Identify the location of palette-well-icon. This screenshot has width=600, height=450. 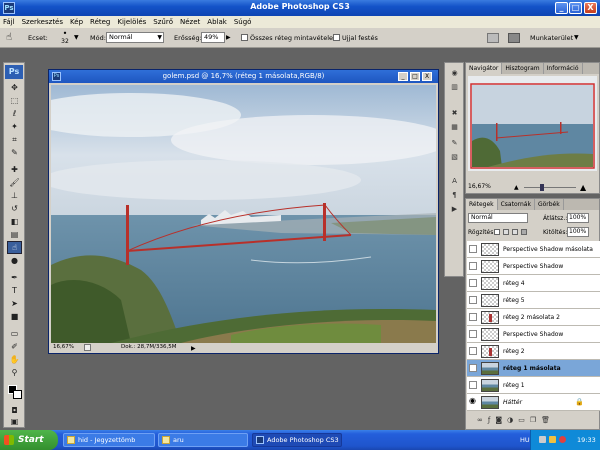
(493, 38).